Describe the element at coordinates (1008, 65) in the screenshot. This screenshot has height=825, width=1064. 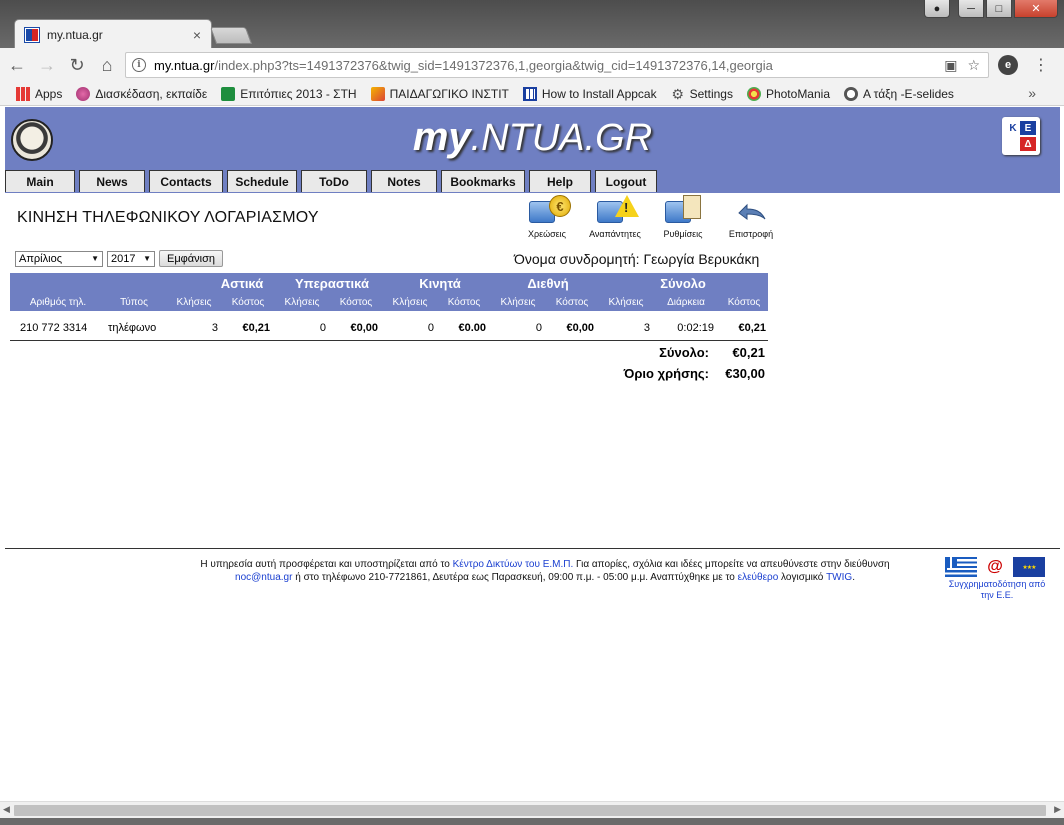
I see `extension-icon: e` at that location.